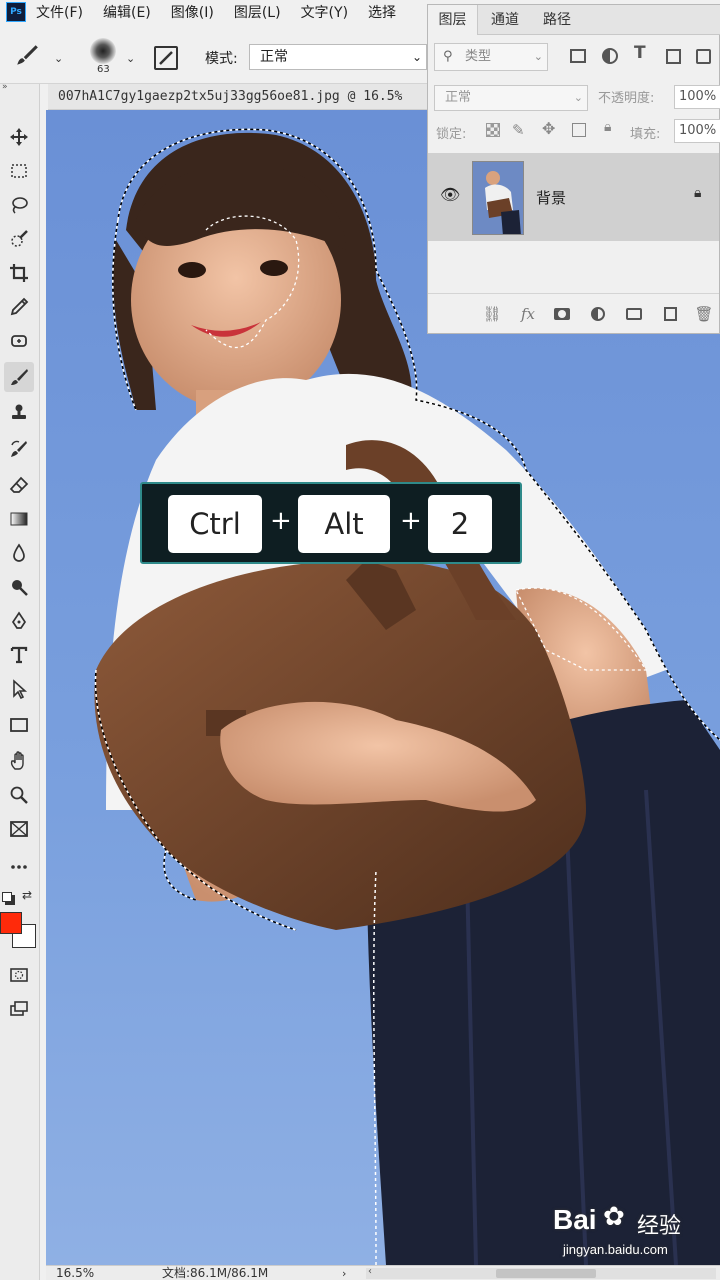 The height and width of the screenshot is (1280, 720). What do you see at coordinates (505, 20) in the screenshot?
I see `tab-channels: 通道` at bounding box center [505, 20].